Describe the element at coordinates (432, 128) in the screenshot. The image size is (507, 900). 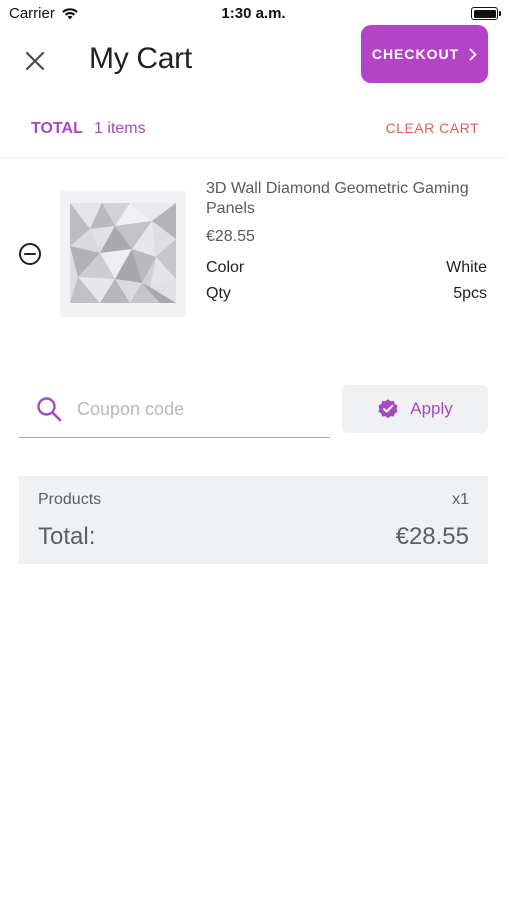
I see `clear-cart-button: CLEAR CART` at that location.